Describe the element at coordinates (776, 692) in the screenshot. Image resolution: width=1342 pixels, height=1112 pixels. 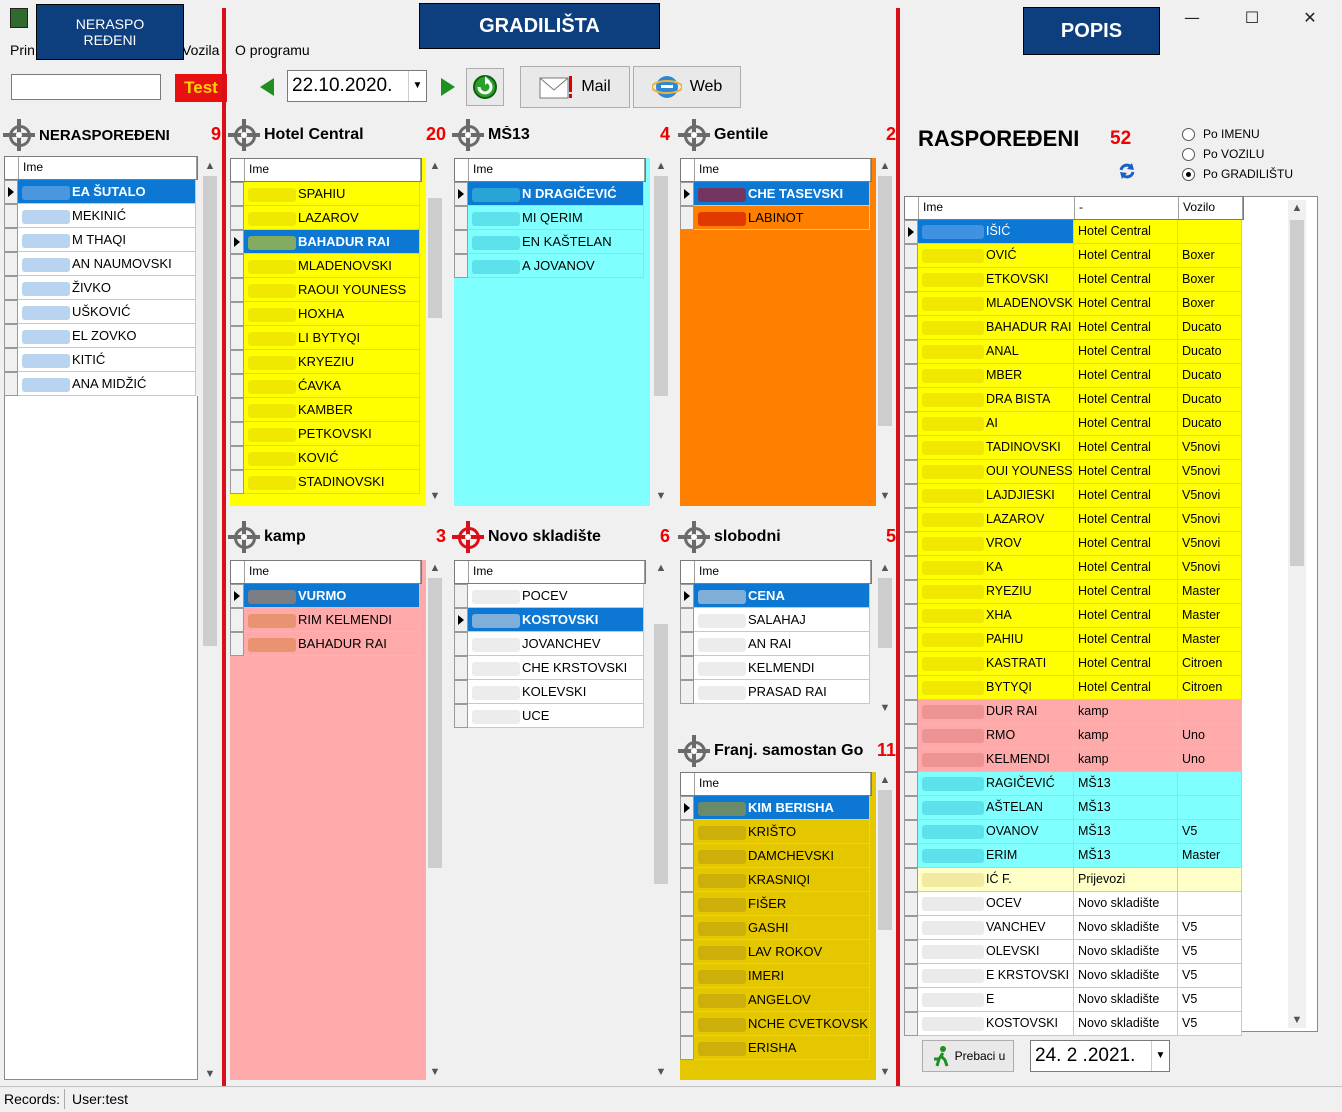
I see `list-item: PRASAD RAI` at that location.